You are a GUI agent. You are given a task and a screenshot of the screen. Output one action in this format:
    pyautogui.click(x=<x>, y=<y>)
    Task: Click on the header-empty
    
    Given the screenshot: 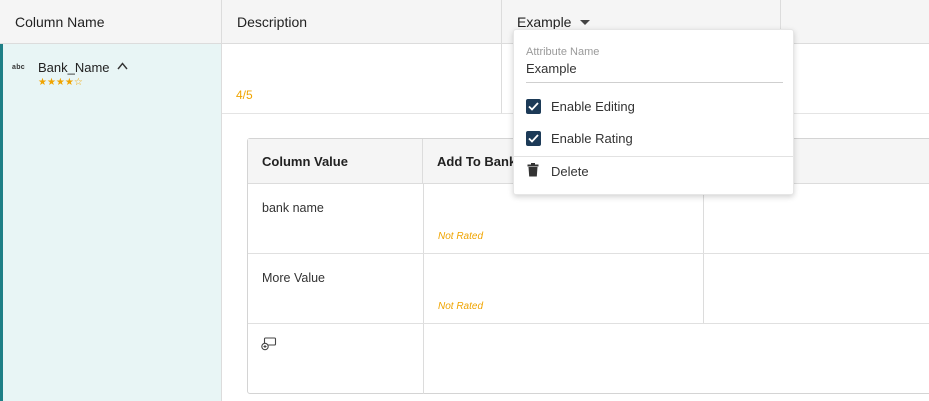 What is the action you would take?
    pyautogui.click(x=855, y=22)
    